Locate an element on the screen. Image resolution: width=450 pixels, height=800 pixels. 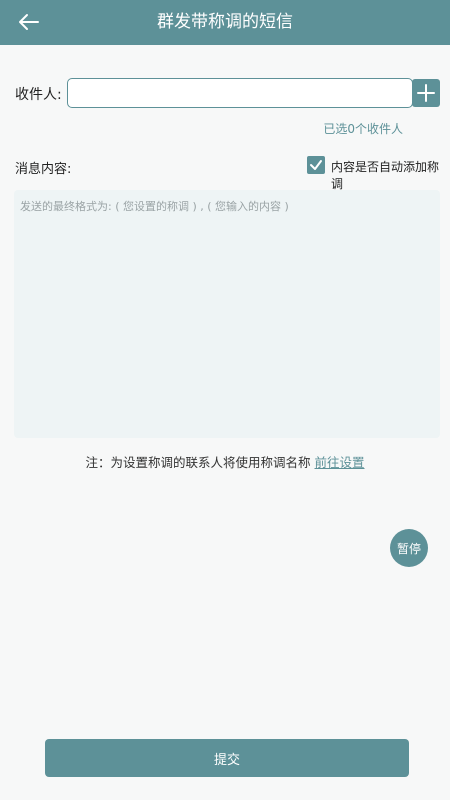
page-title: 群发带称调的短信 is located at coordinates (225, 22).